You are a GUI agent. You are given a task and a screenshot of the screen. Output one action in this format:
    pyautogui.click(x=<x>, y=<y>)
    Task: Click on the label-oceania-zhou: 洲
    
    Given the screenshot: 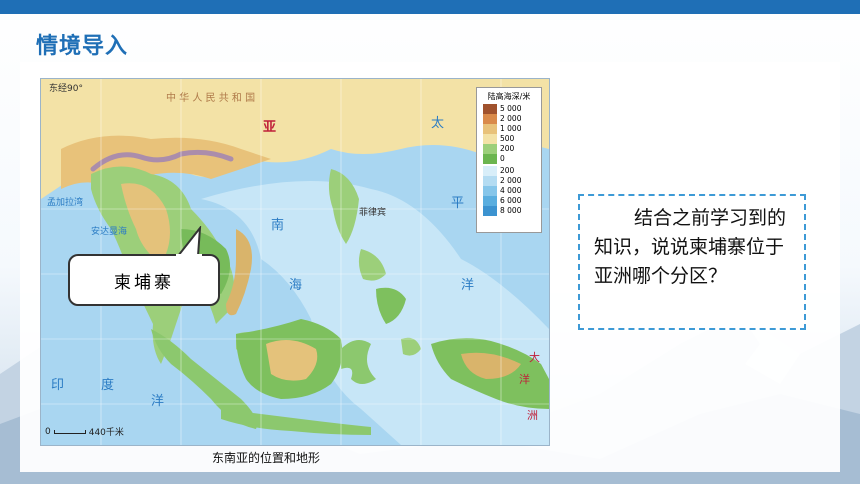 What is the action you would take?
    pyautogui.click(x=532, y=415)
    